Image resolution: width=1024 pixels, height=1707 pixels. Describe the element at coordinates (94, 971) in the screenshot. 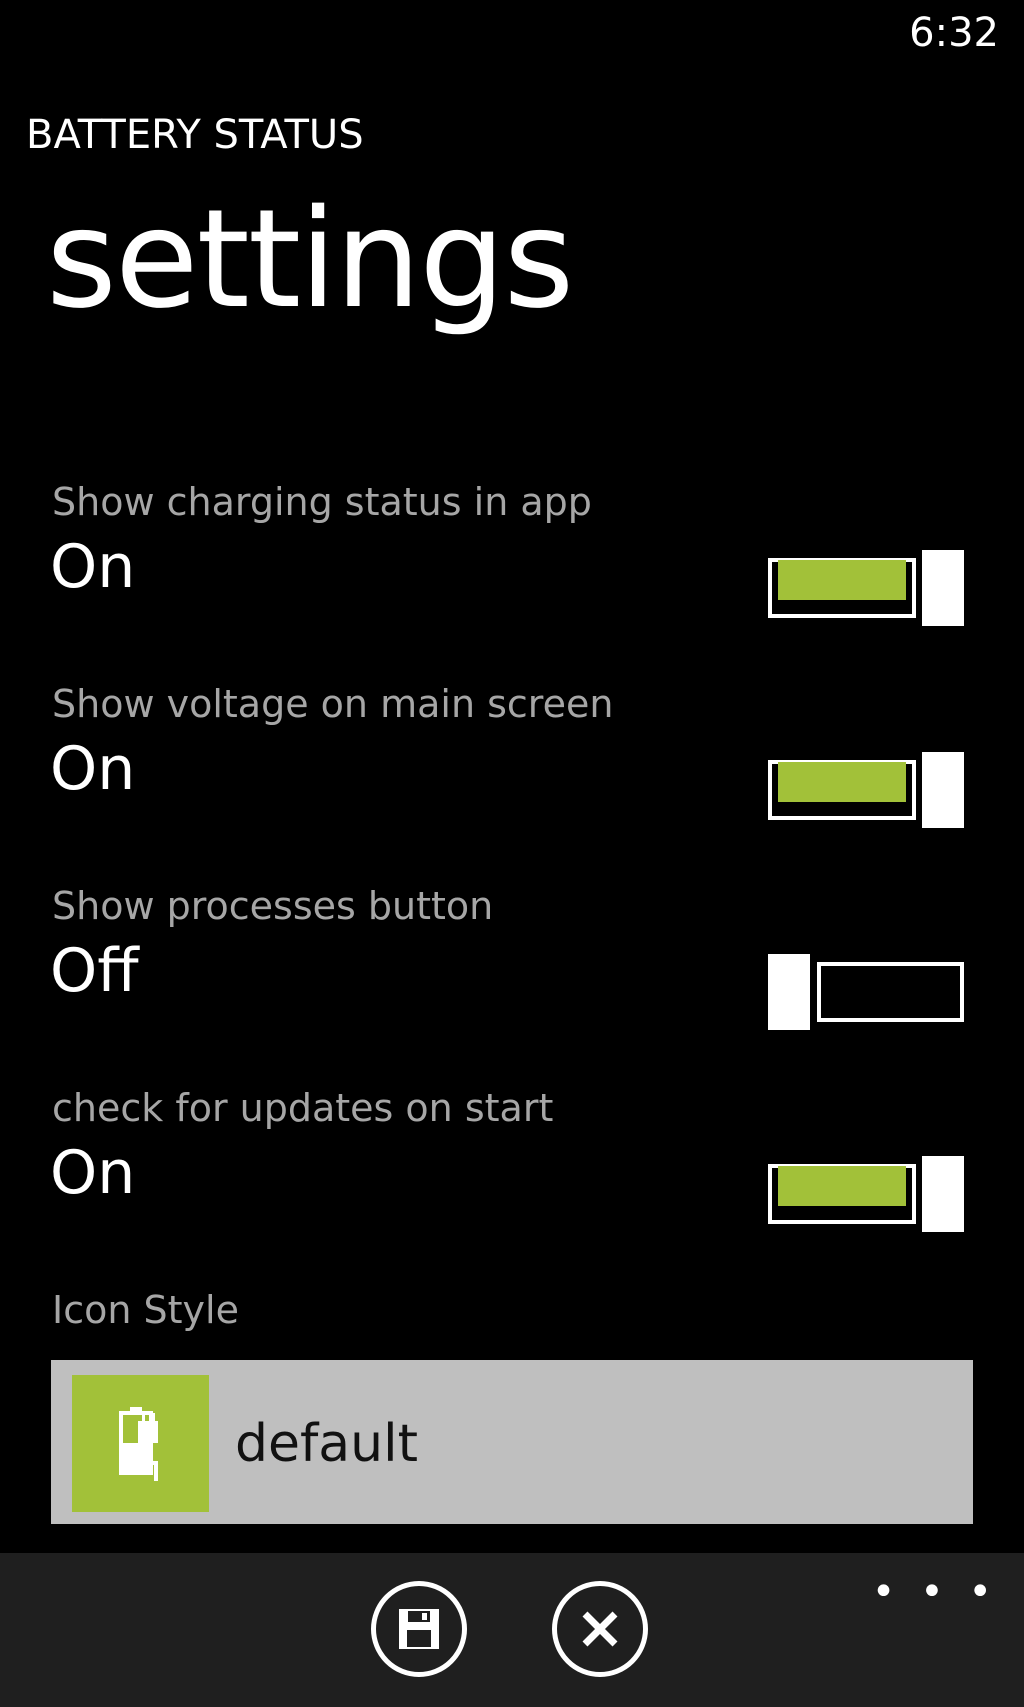

I see `setting-value: Off` at that location.